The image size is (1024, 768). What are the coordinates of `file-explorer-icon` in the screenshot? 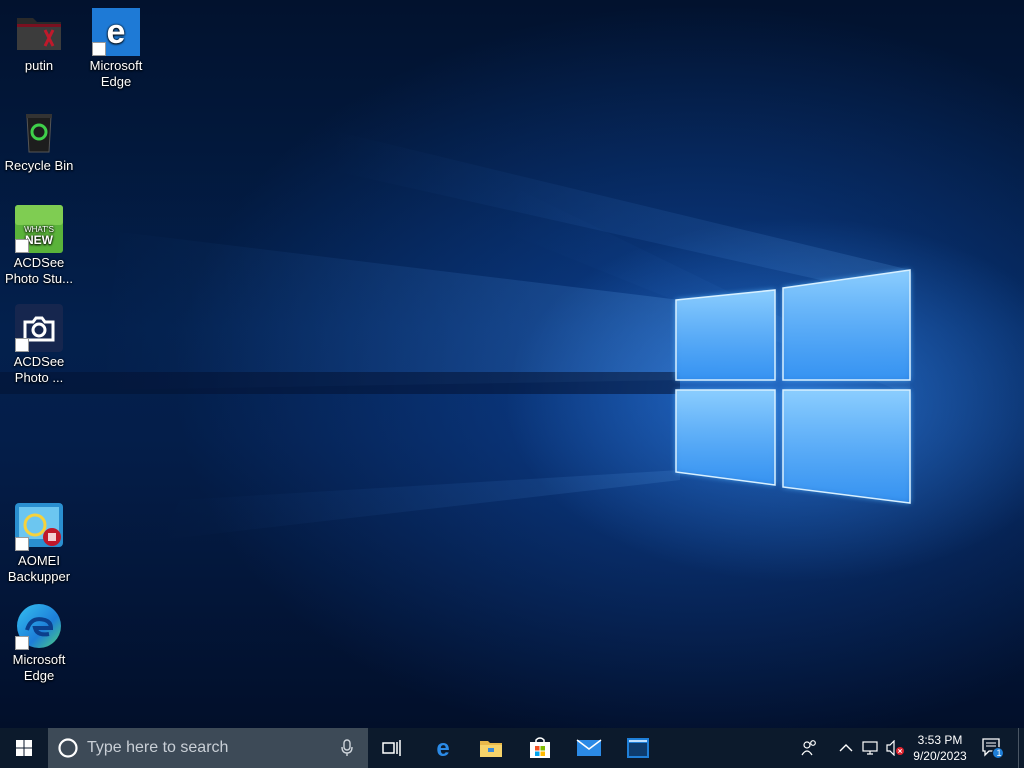 It's located at (491, 749).